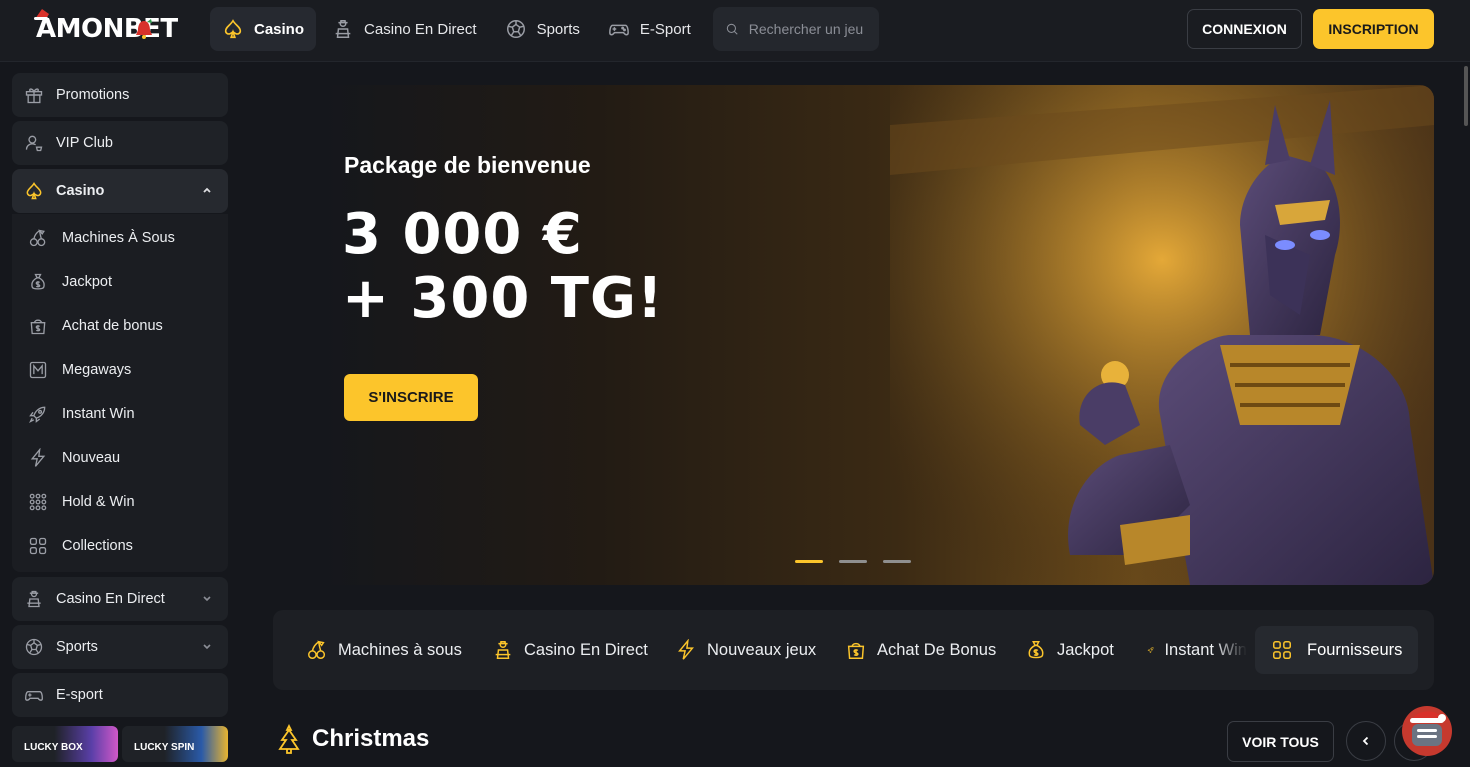 The width and height of the screenshot is (1470, 767). What do you see at coordinates (123, 238) in the screenshot?
I see `sidebar-subitem-slots: Machines À Sous` at bounding box center [123, 238].